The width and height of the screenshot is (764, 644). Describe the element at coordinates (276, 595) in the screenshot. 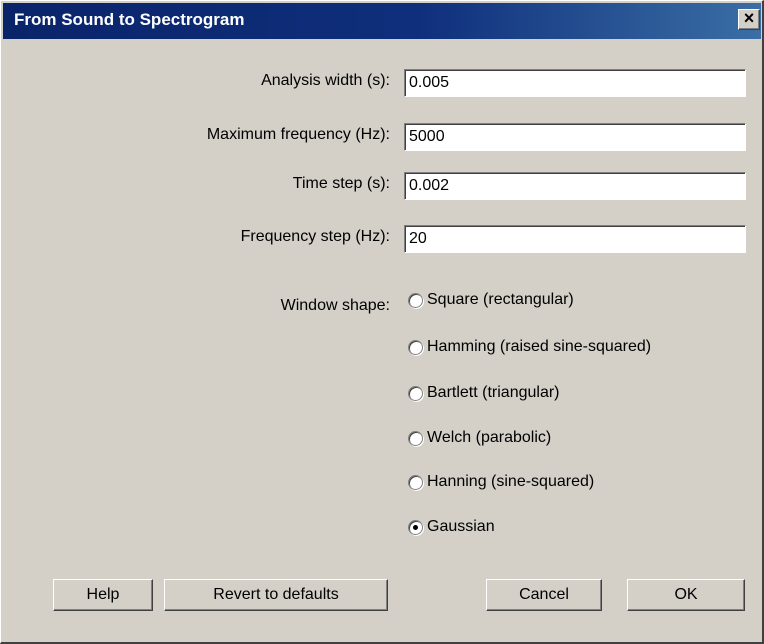

I see `revert-to-defaults-button: Revert to defaults` at that location.